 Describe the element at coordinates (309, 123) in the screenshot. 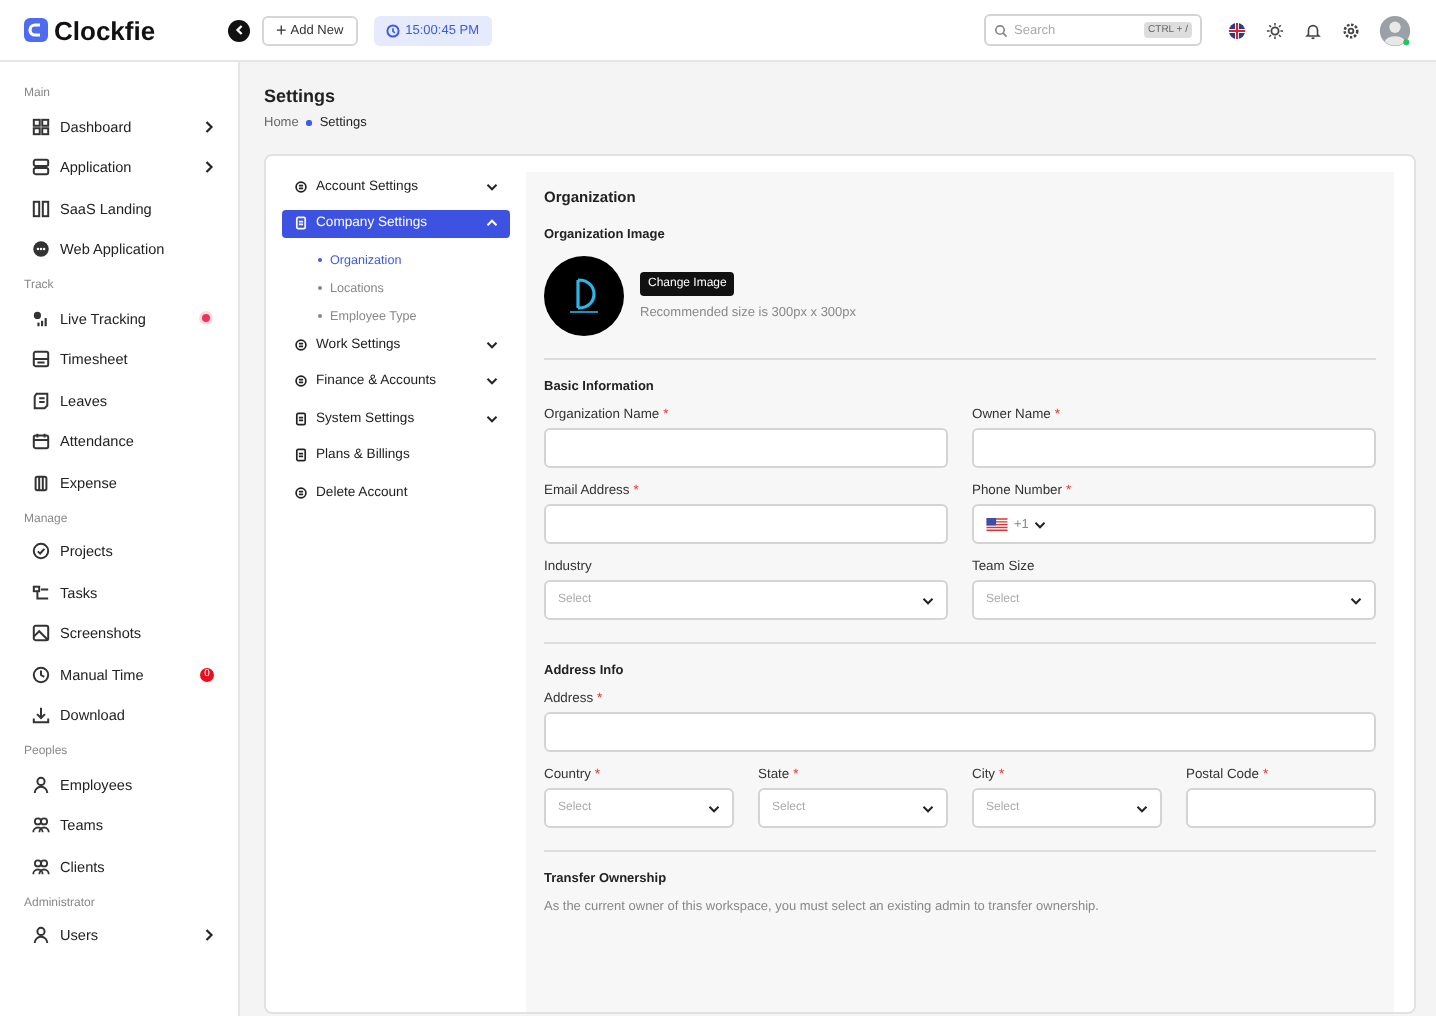

I see `breadcrumb-separator-icon` at that location.